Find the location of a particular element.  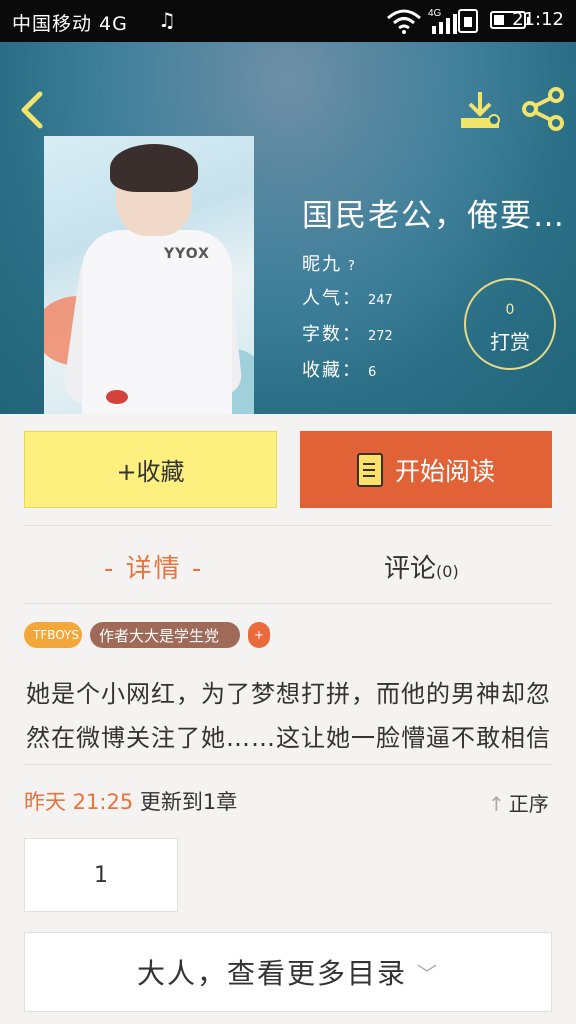

share-icon is located at coordinates (543, 109).